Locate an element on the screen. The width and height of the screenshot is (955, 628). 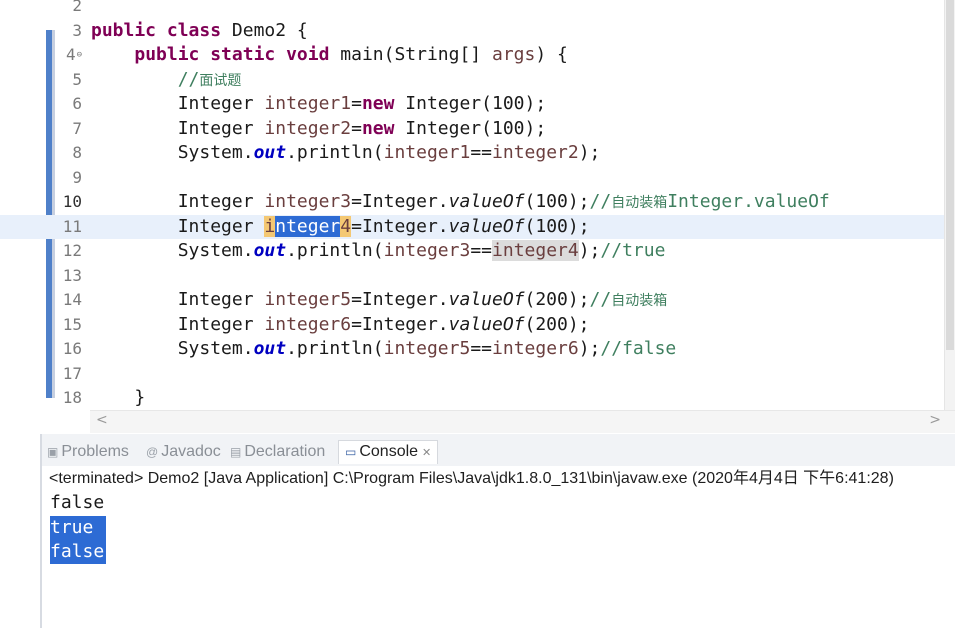
line-number: 2 is located at coordinates (77, 7).